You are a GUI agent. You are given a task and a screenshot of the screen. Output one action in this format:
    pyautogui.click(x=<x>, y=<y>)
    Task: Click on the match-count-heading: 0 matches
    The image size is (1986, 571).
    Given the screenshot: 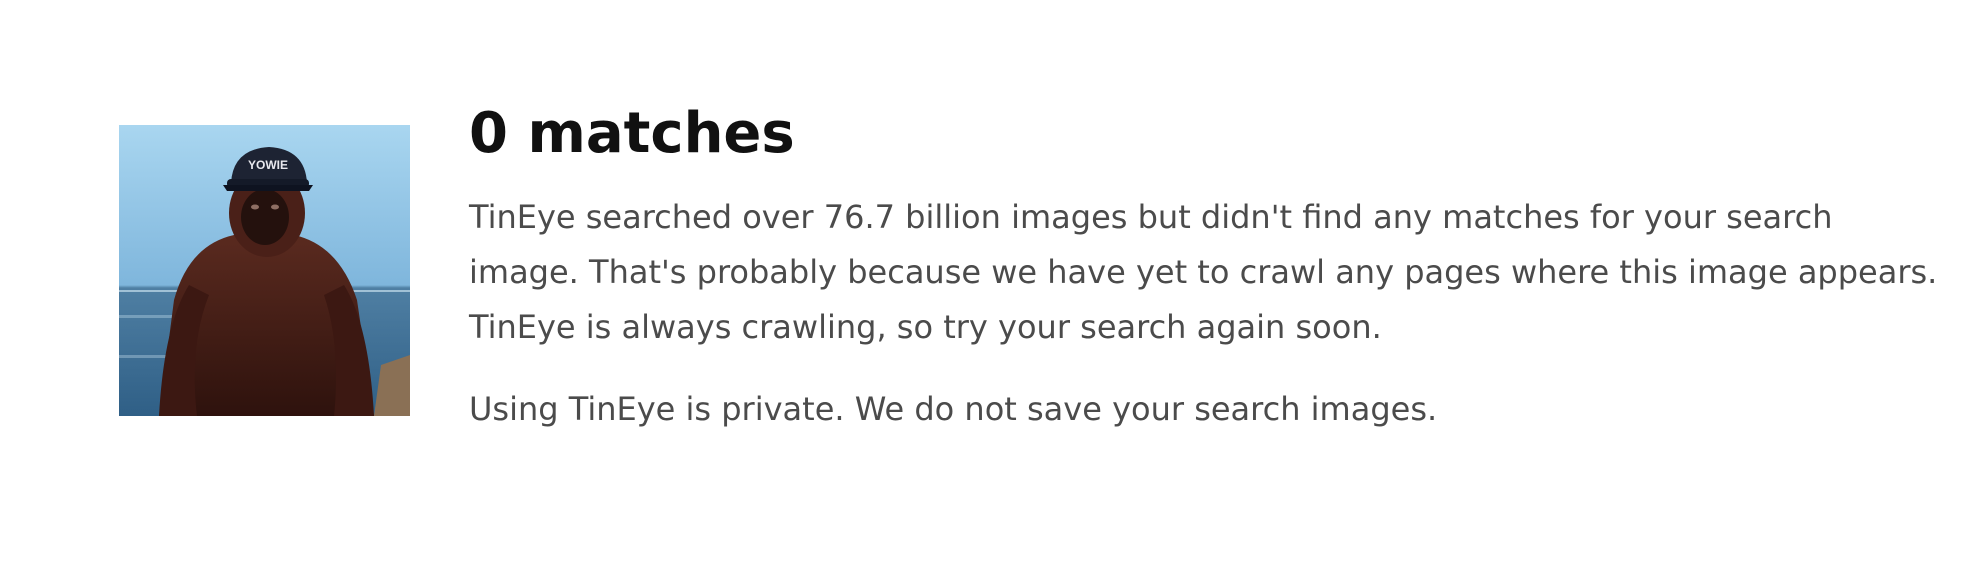 What is the action you would take?
    pyautogui.click(x=632, y=133)
    